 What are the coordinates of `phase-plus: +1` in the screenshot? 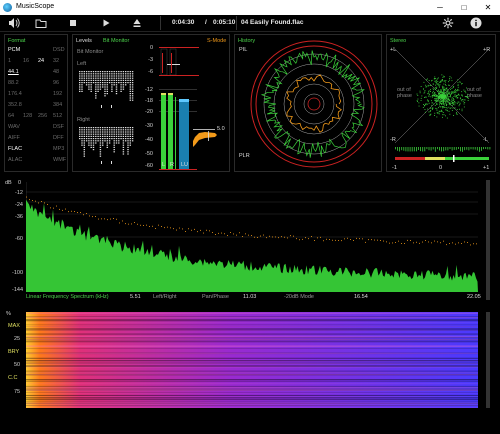 It's located at (486, 168).